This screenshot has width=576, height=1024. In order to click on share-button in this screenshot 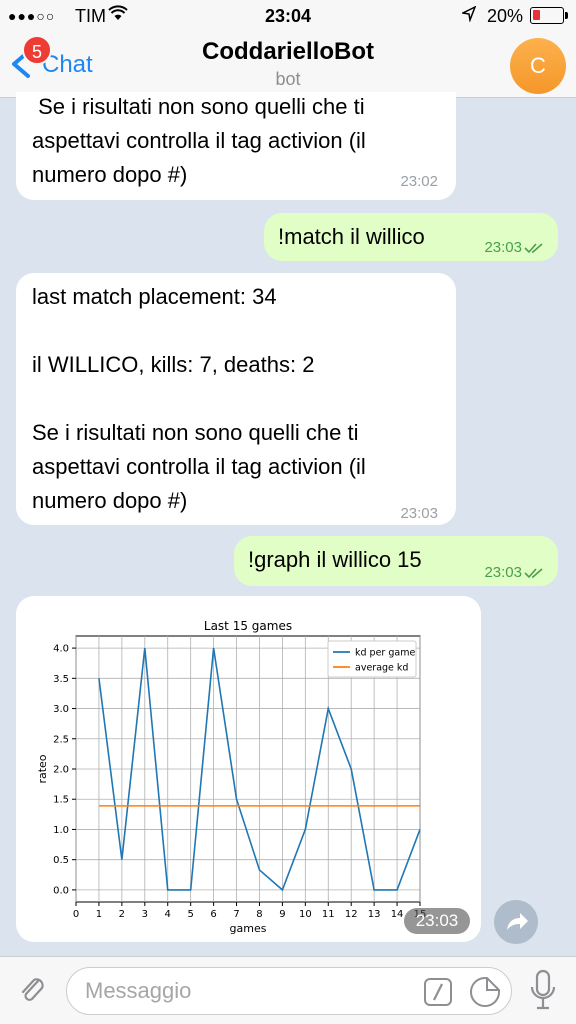, I will do `click(516, 922)`.